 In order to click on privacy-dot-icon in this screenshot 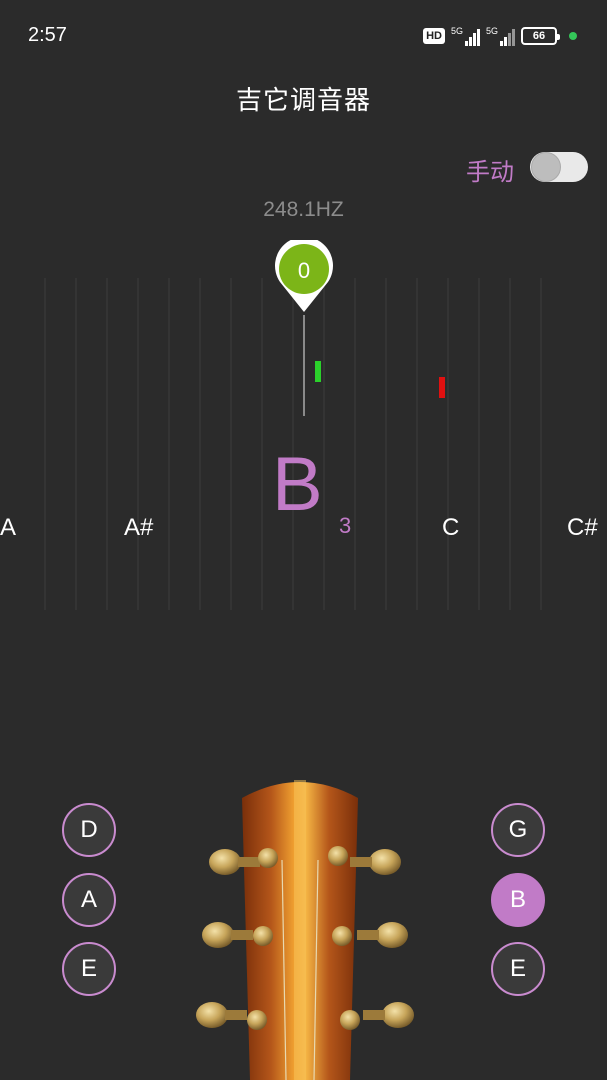, I will do `click(573, 36)`.